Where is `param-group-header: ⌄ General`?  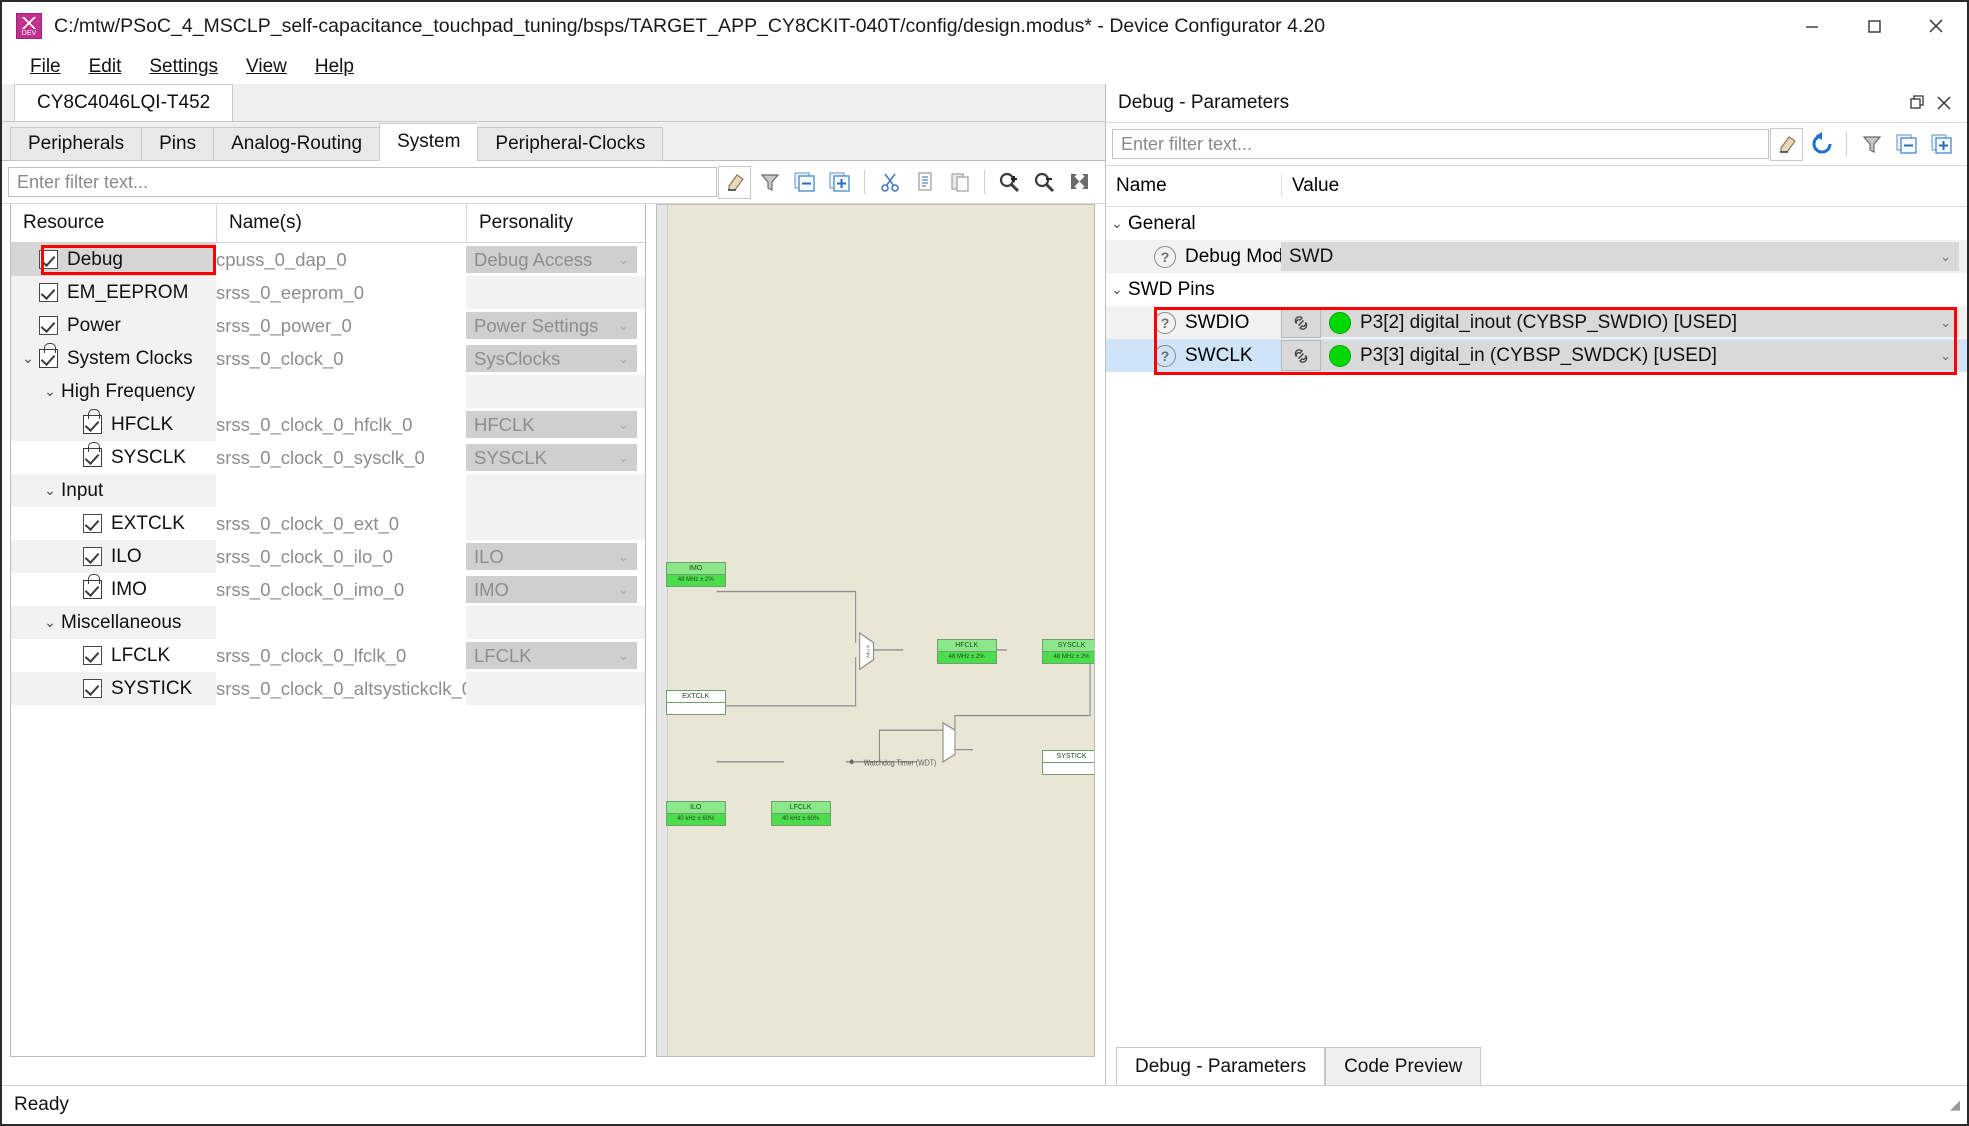
param-group-header: ⌄ General is located at coordinates (1536, 223).